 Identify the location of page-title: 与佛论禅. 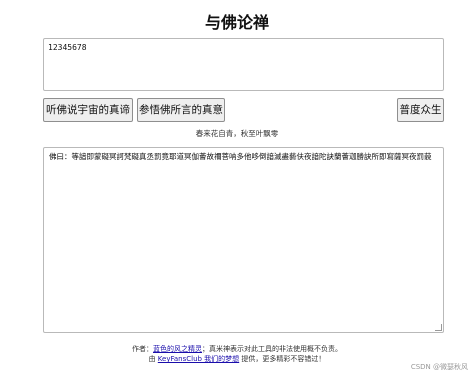
(236, 22).